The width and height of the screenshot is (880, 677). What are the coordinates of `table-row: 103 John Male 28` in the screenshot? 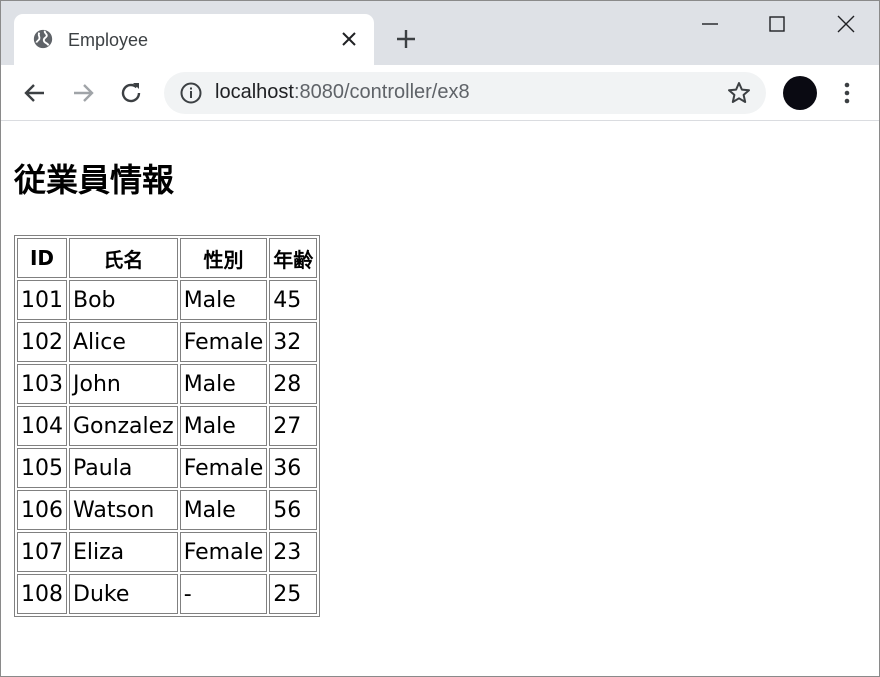 It's located at (167, 384).